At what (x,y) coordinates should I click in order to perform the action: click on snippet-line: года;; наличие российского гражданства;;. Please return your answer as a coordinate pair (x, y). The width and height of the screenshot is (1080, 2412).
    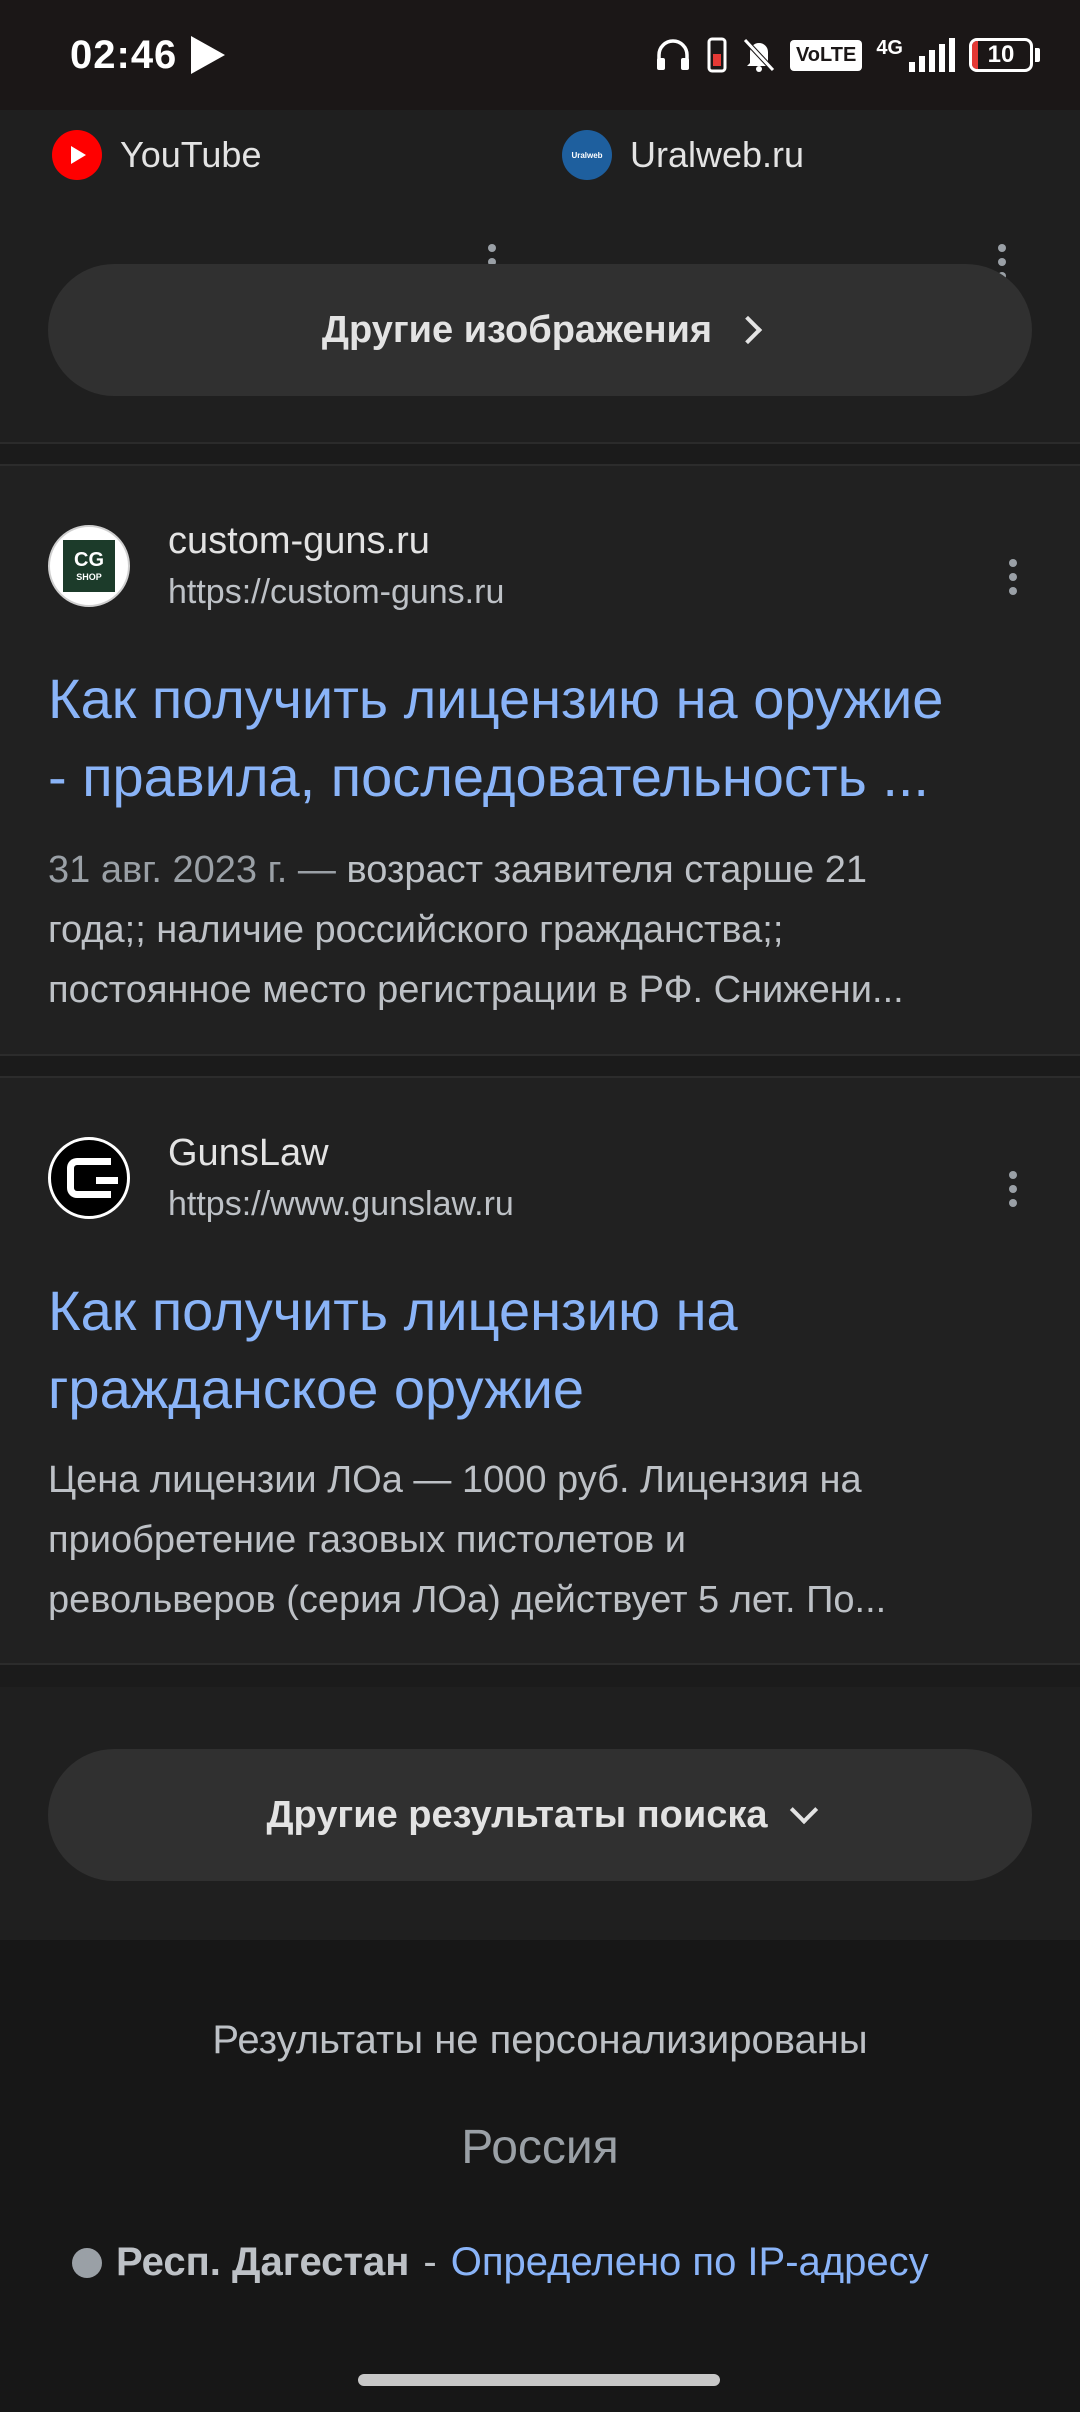
    Looking at the image, I should click on (416, 930).